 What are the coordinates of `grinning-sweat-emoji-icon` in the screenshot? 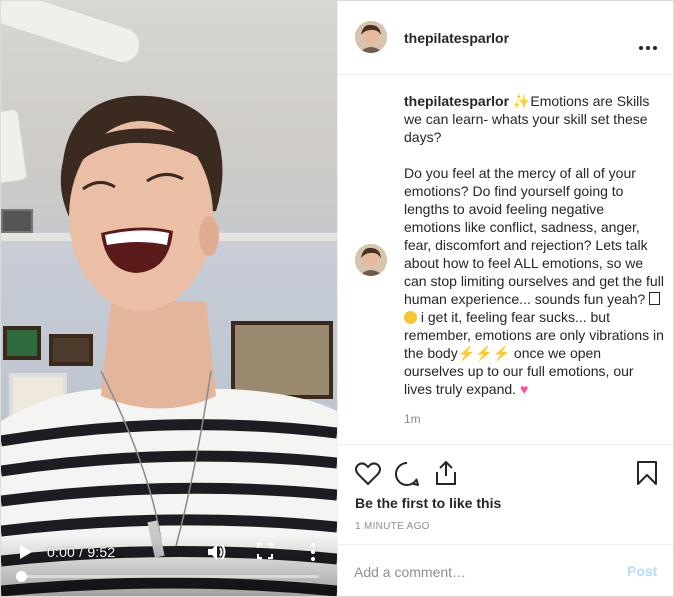 It's located at (410, 317).